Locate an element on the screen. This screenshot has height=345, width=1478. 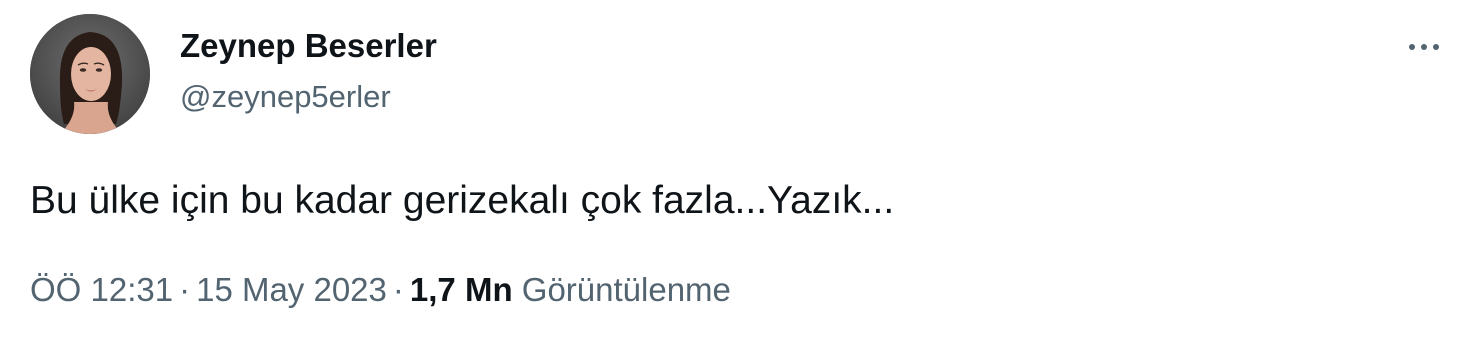
tweet-metadata: ÖÖ 12:31 · 15 May 2023 · 1,7 Mn Görüntülenme is located at coordinates (380, 290).